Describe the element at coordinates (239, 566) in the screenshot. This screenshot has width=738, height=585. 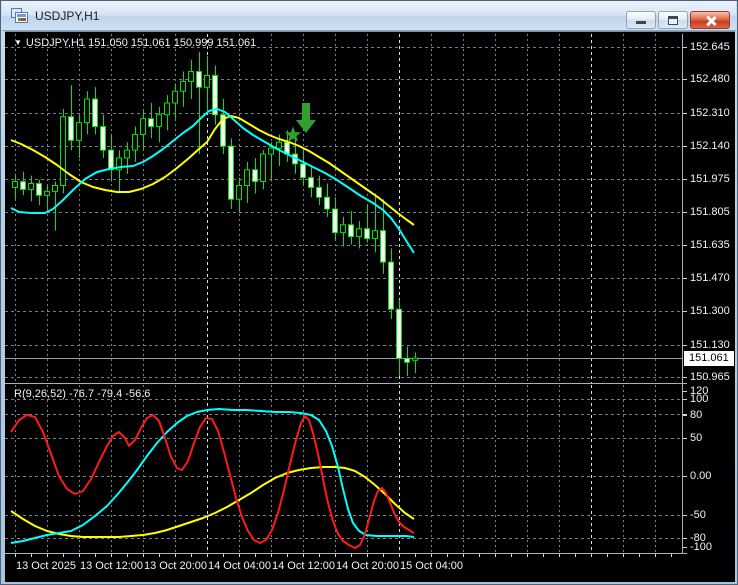
I see `time-axis-label: 14 Oct 04:00` at that location.